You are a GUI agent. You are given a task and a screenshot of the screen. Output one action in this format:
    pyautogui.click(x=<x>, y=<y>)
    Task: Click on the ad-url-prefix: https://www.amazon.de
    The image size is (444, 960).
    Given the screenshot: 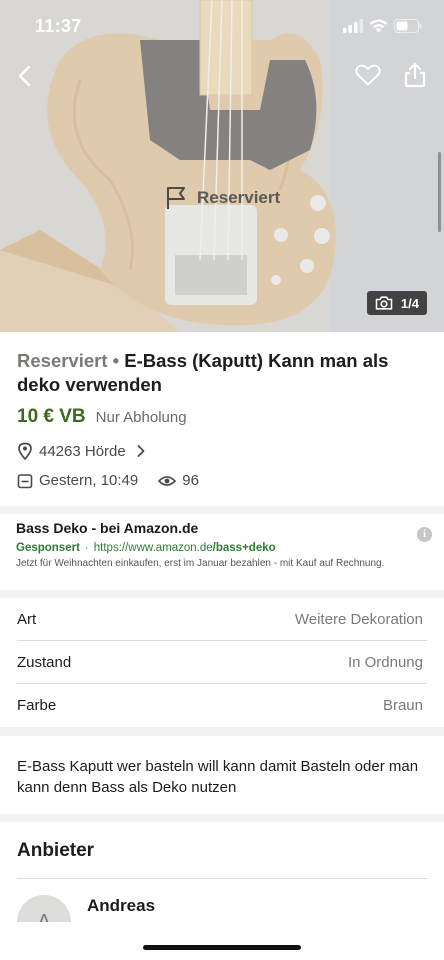 What is the action you would take?
    pyautogui.click(x=153, y=548)
    